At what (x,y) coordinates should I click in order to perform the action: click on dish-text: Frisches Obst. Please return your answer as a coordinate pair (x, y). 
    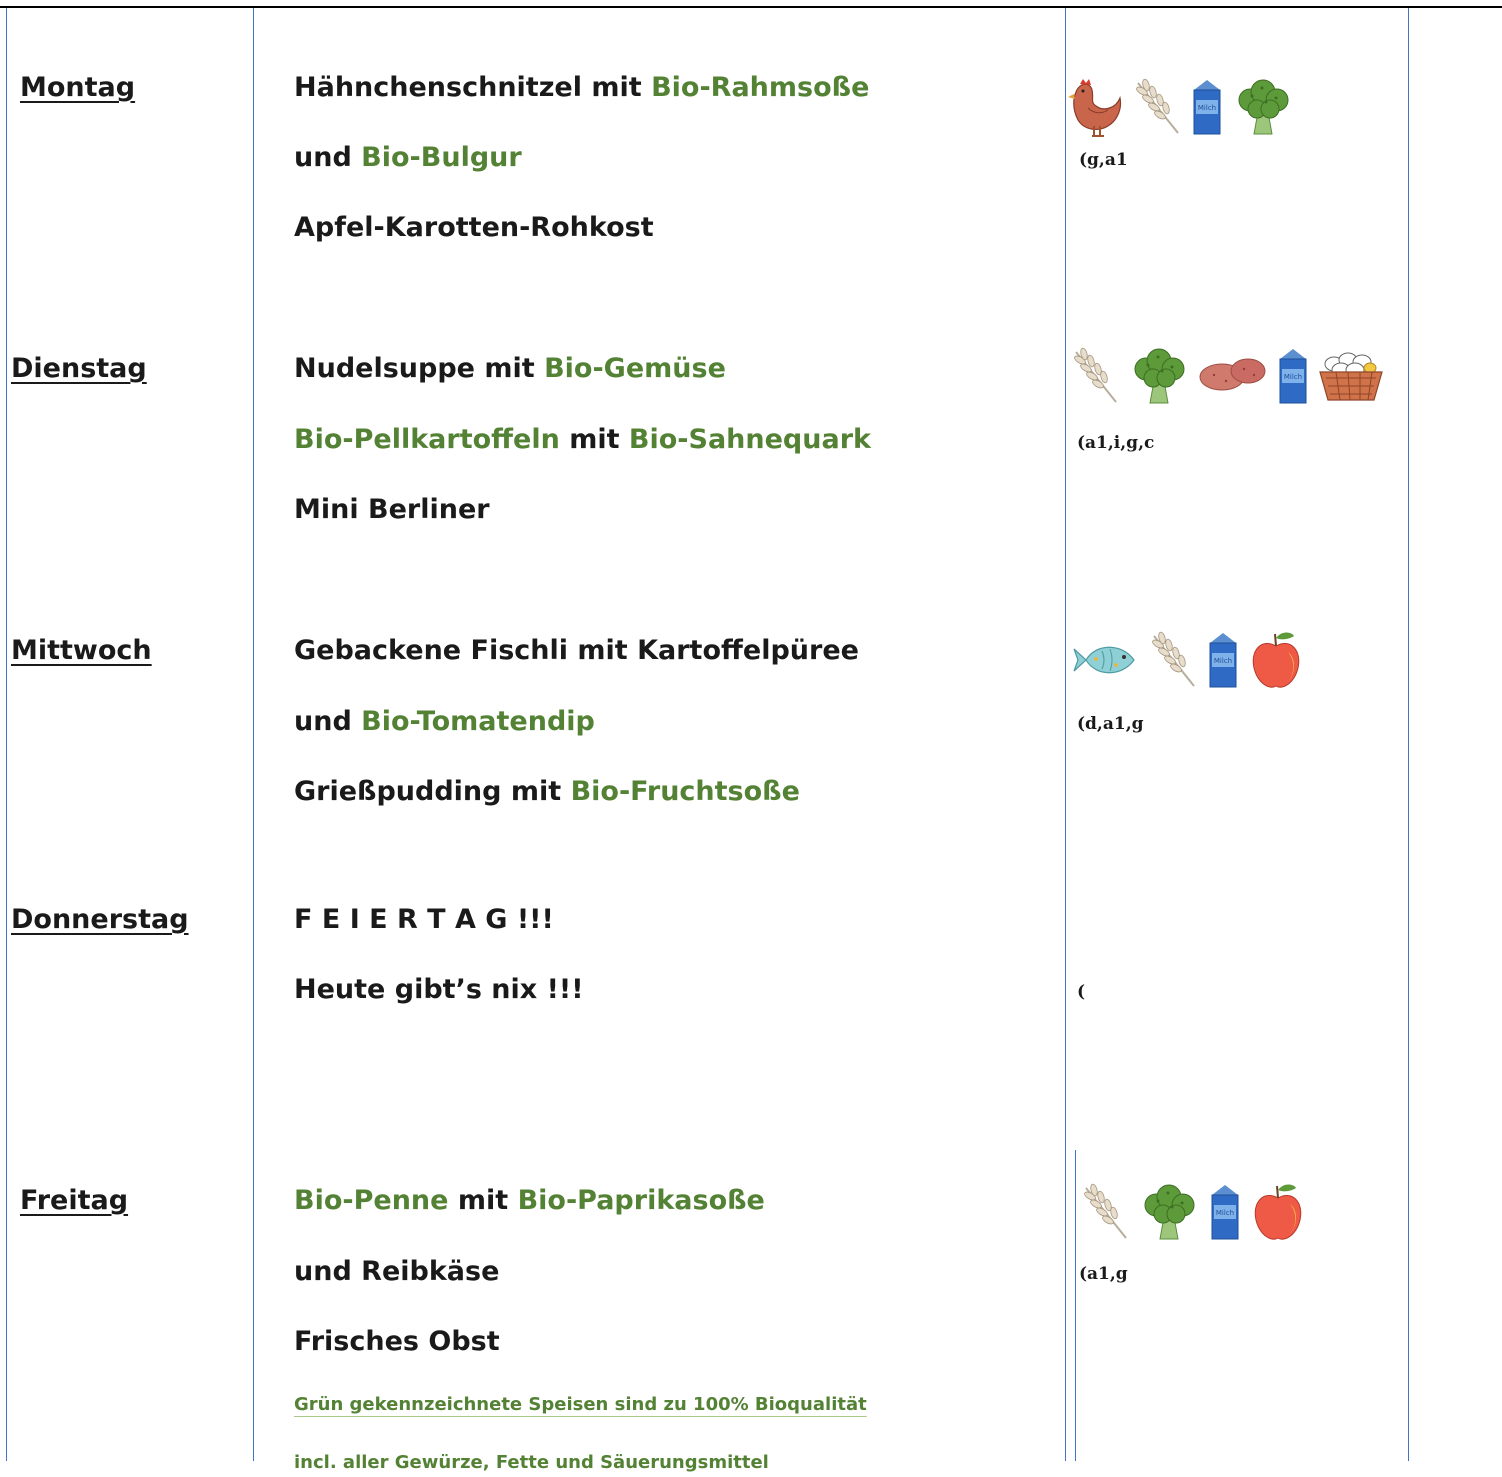
    Looking at the image, I should click on (397, 1341).